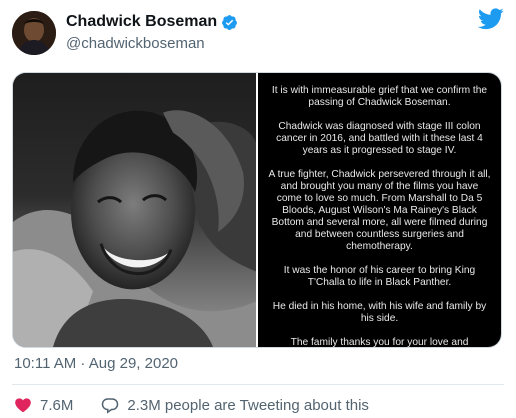 This screenshot has width=516, height=418. I want to click on twitter-bird-icon, so click(491, 19).